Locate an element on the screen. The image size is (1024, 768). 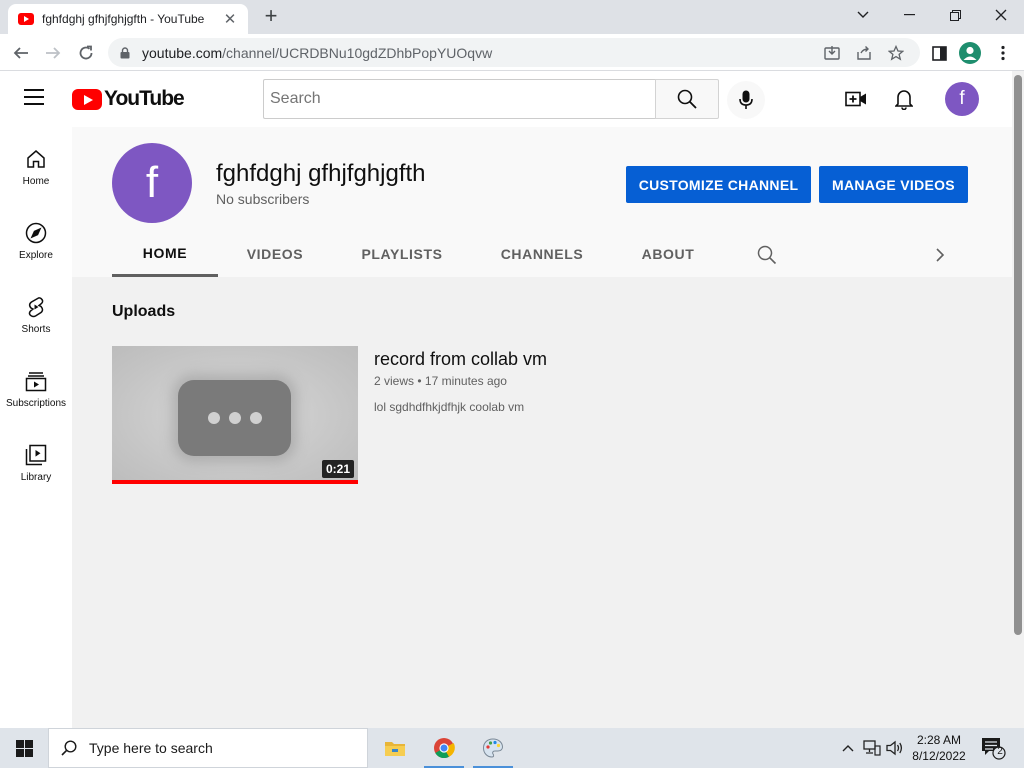
taskbar-search-placeholder: Type here to search is located at coordinates (151, 748).